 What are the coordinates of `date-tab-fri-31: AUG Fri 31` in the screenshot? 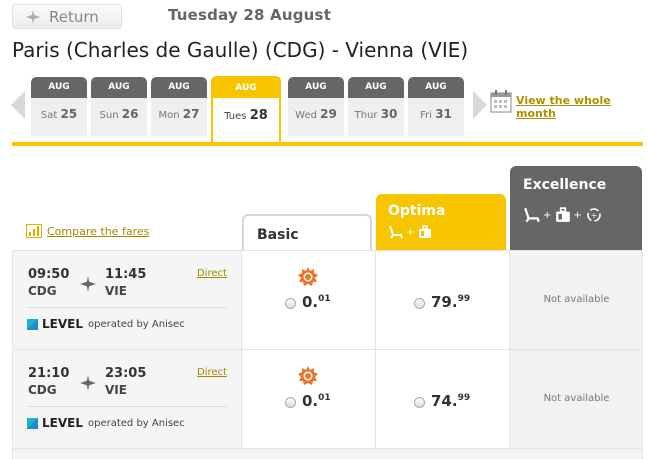 It's located at (436, 106).